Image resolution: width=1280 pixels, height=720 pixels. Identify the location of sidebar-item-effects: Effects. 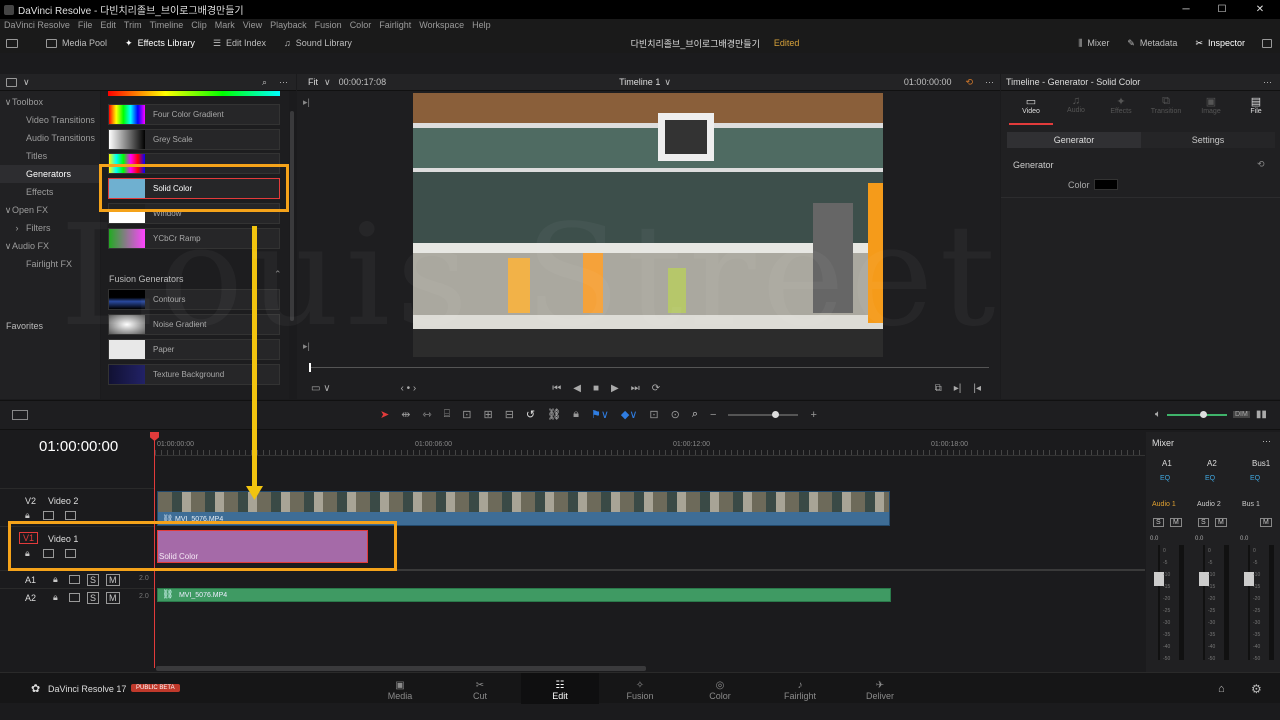
(50, 192).